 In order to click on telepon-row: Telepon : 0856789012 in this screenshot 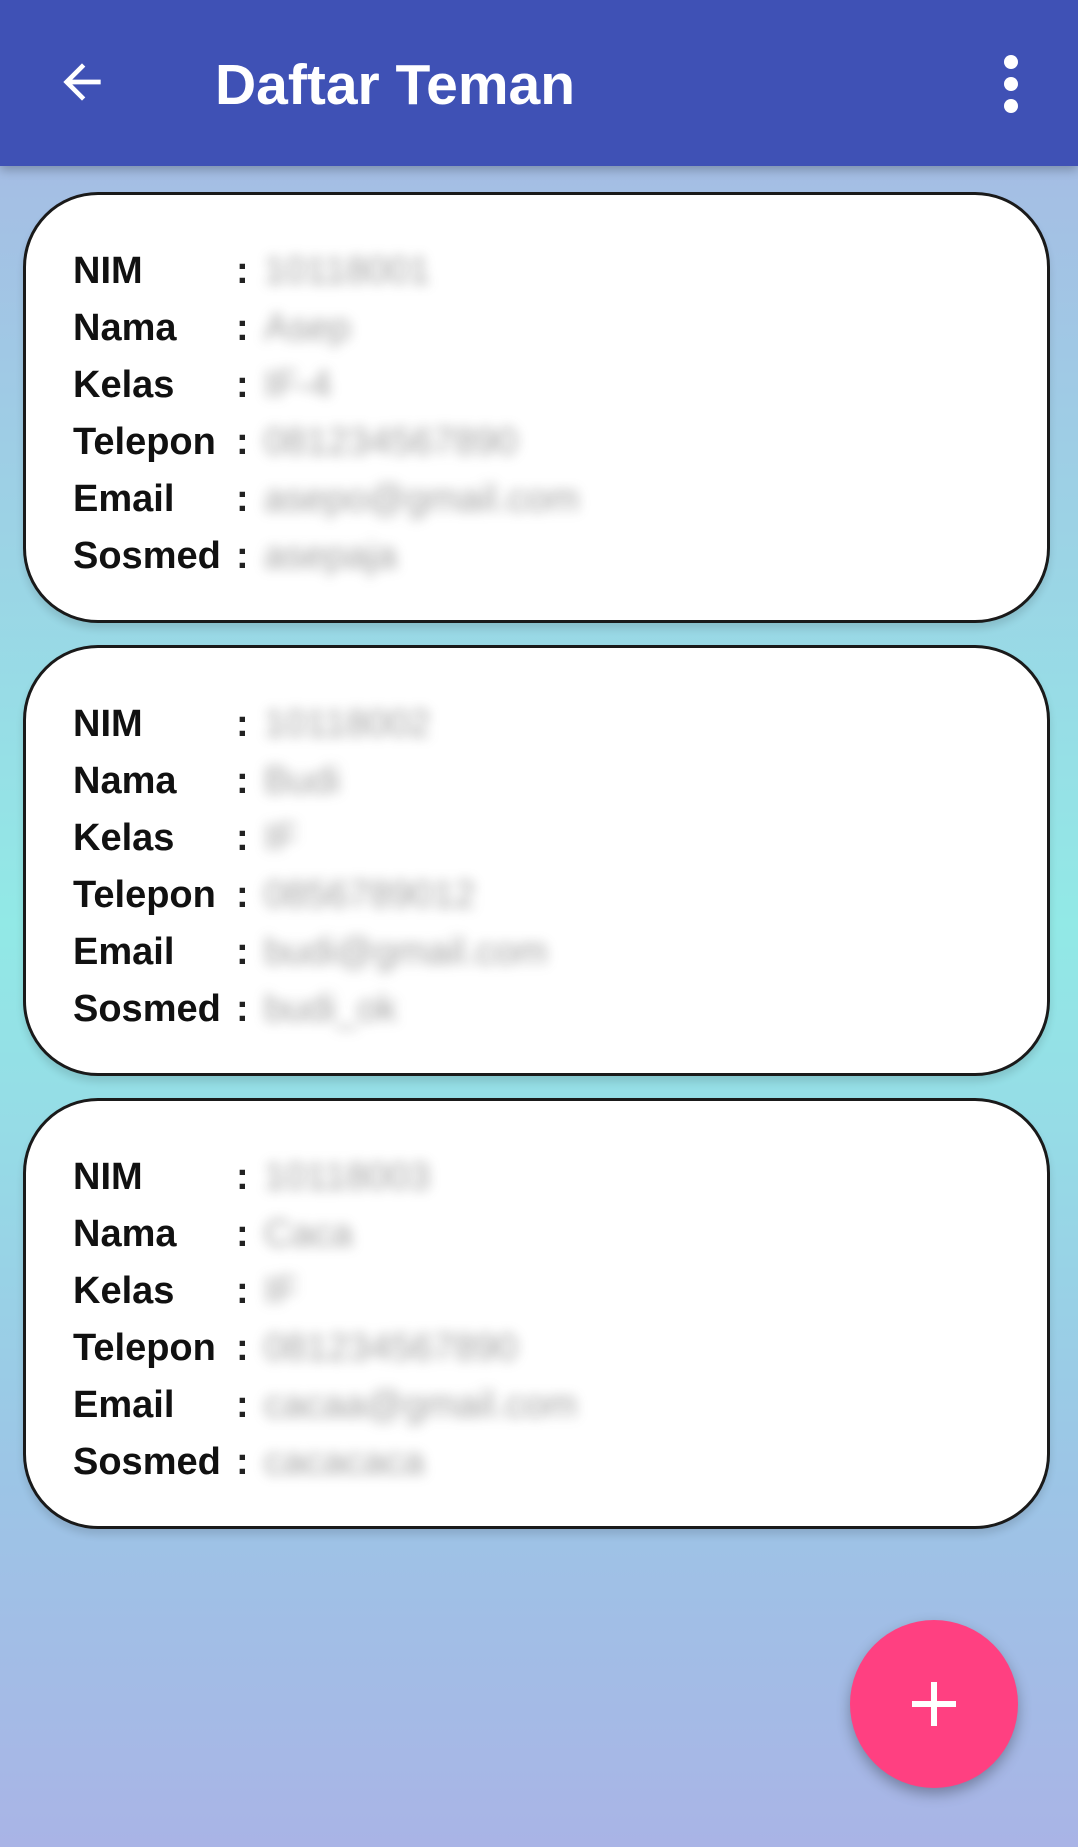, I will do `click(274, 895)`.